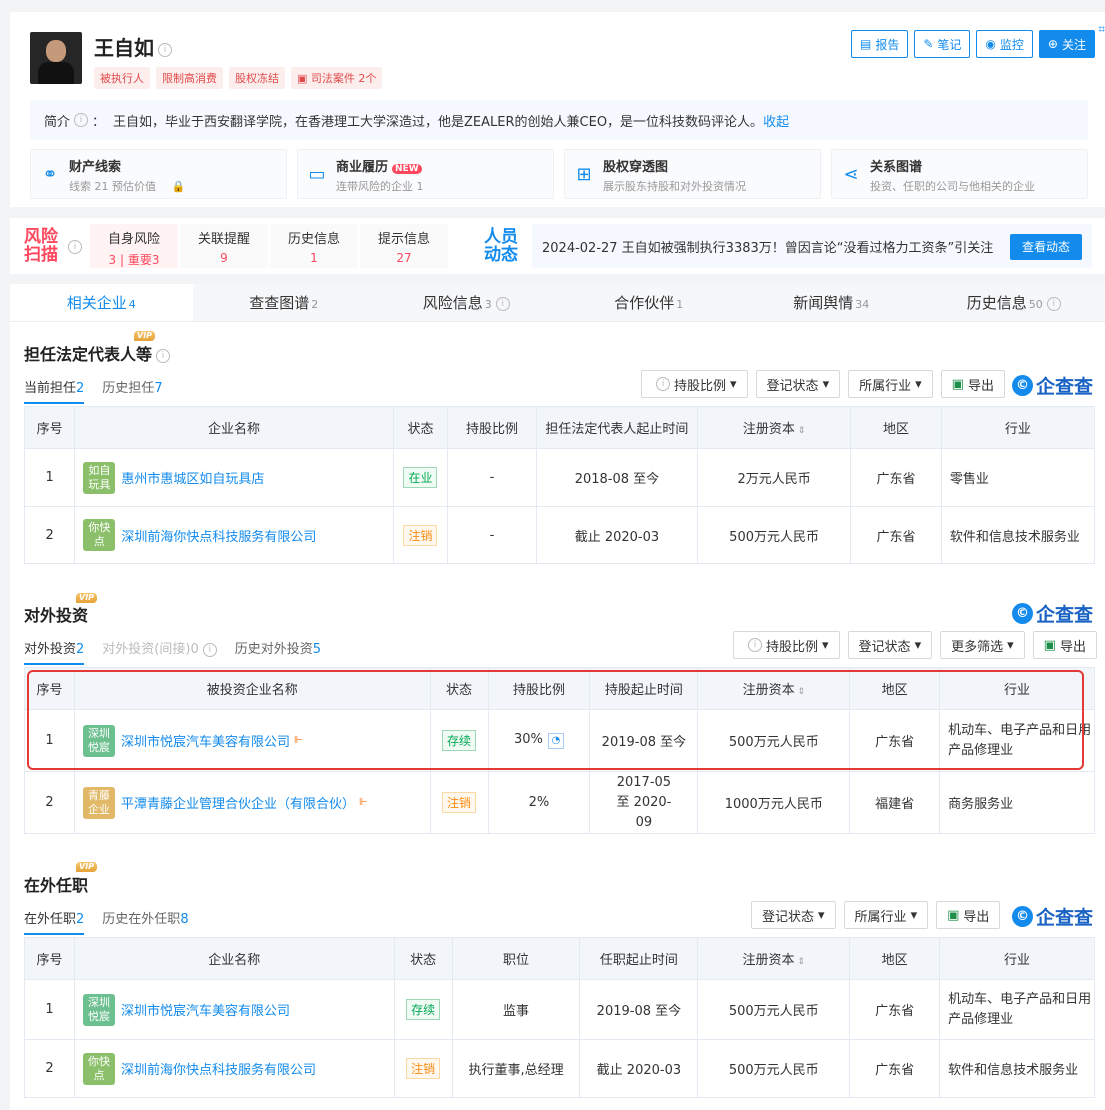 This screenshot has height=1110, width=1105. What do you see at coordinates (224, 246) in the screenshot?
I see `risk-related: 关联提醒 9` at bounding box center [224, 246].